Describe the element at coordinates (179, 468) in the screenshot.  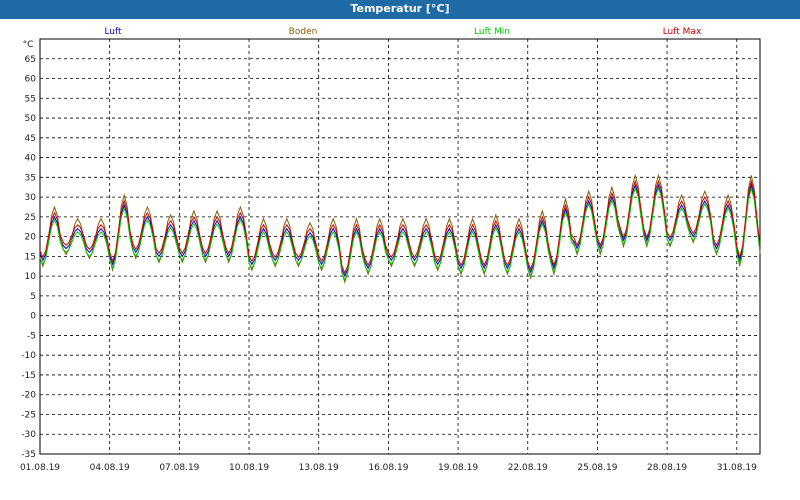
I see `x-tick-label: 07.08.19` at that location.